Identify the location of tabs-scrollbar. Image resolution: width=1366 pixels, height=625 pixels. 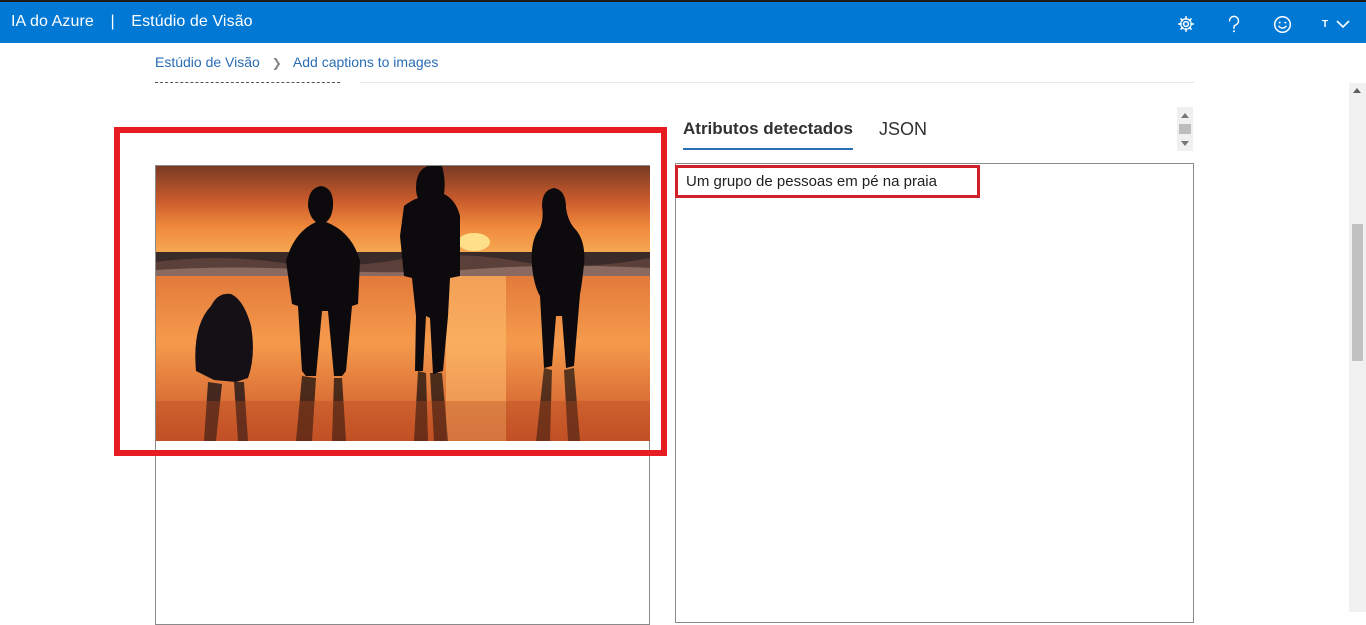
(1185, 129).